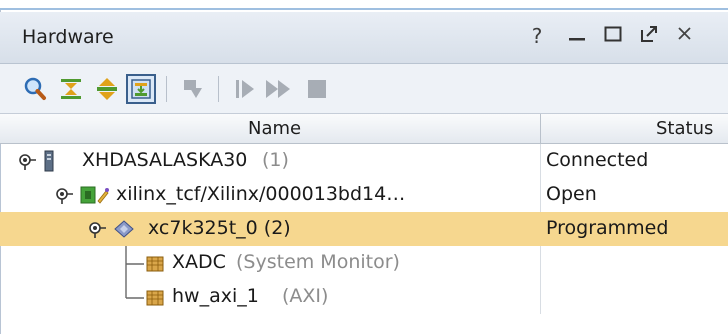 The width and height of the screenshot is (728, 334). Describe the element at coordinates (199, 262) in the screenshot. I see `xadc-name: XADC` at that location.